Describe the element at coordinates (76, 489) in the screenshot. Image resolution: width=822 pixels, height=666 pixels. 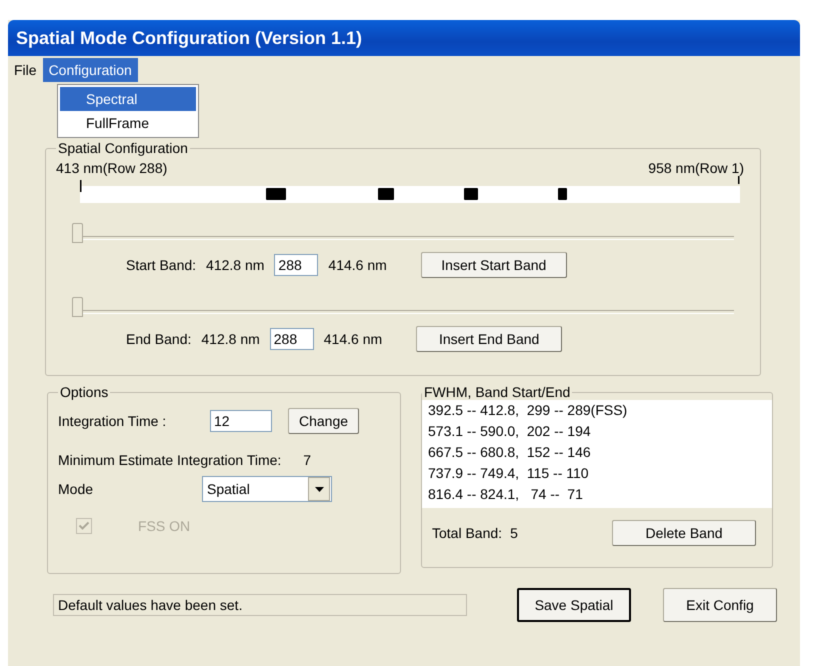
I see `mode-label: Mode` at that location.